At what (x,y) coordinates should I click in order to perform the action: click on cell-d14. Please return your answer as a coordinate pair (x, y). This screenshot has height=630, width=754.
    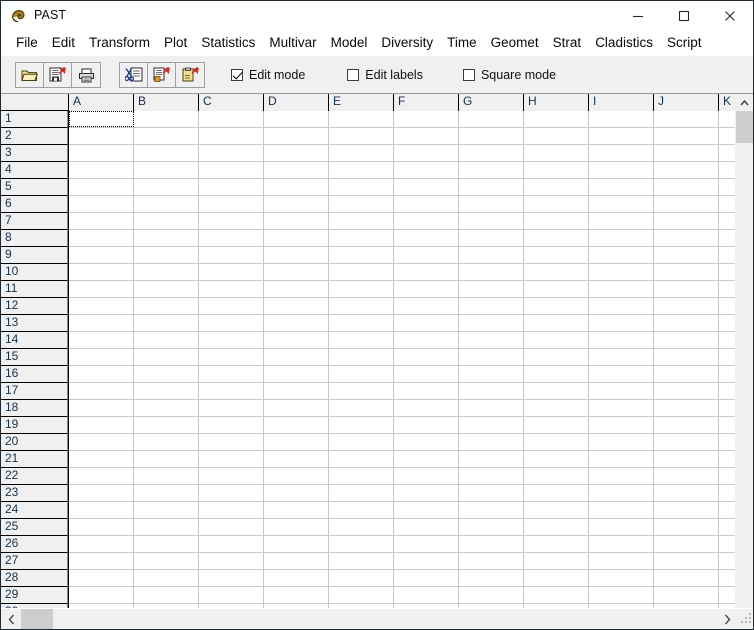
    Looking at the image, I should click on (296, 340).